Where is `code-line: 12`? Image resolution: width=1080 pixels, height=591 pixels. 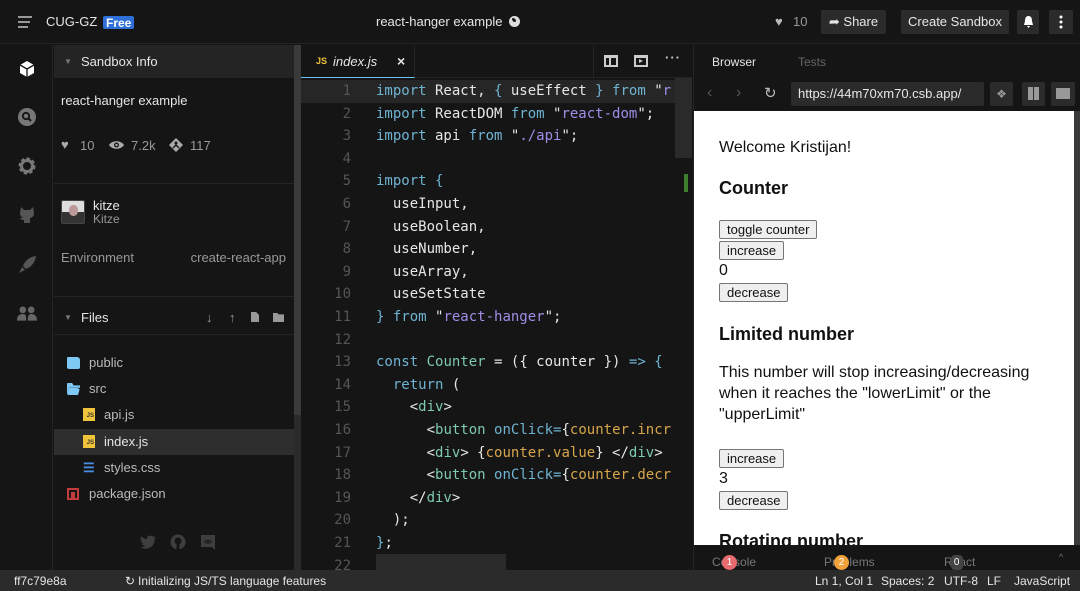
code-line: 12 is located at coordinates (496, 340).